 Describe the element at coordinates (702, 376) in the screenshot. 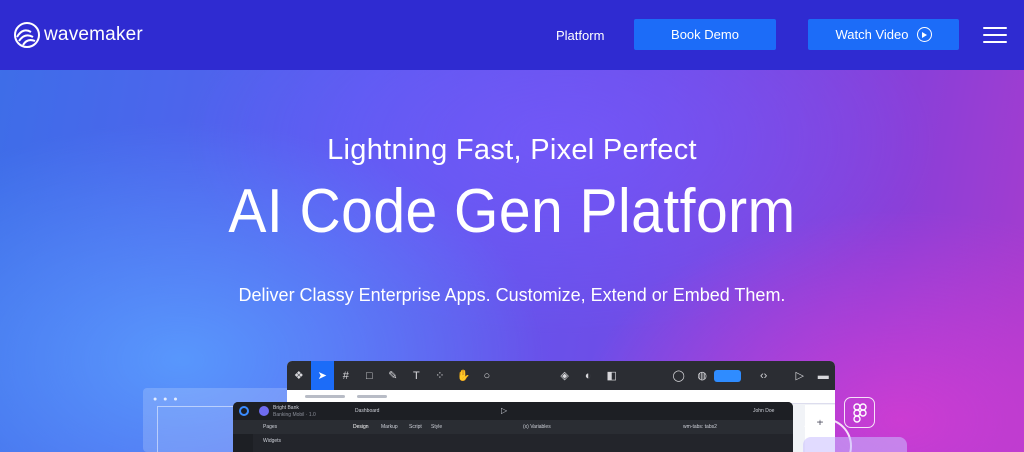

I see `globe-icon: ◍` at that location.